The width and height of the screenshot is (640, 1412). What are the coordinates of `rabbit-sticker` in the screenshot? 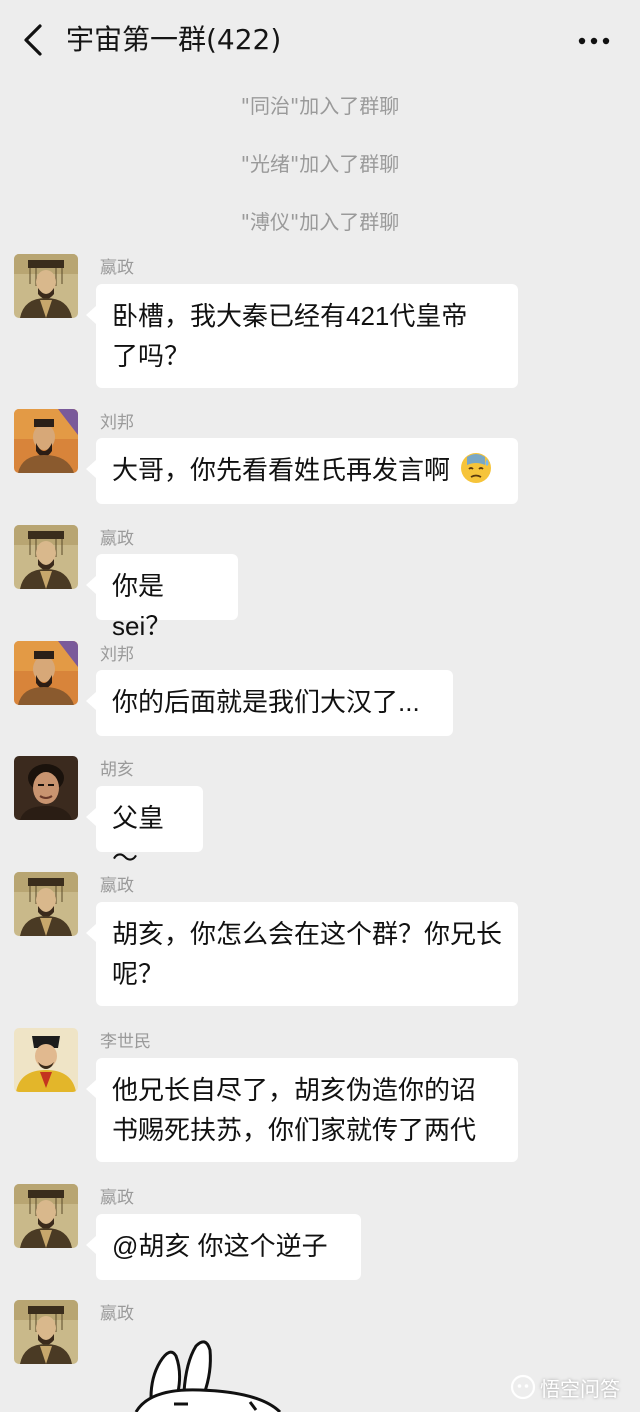 It's located at (210, 1372).